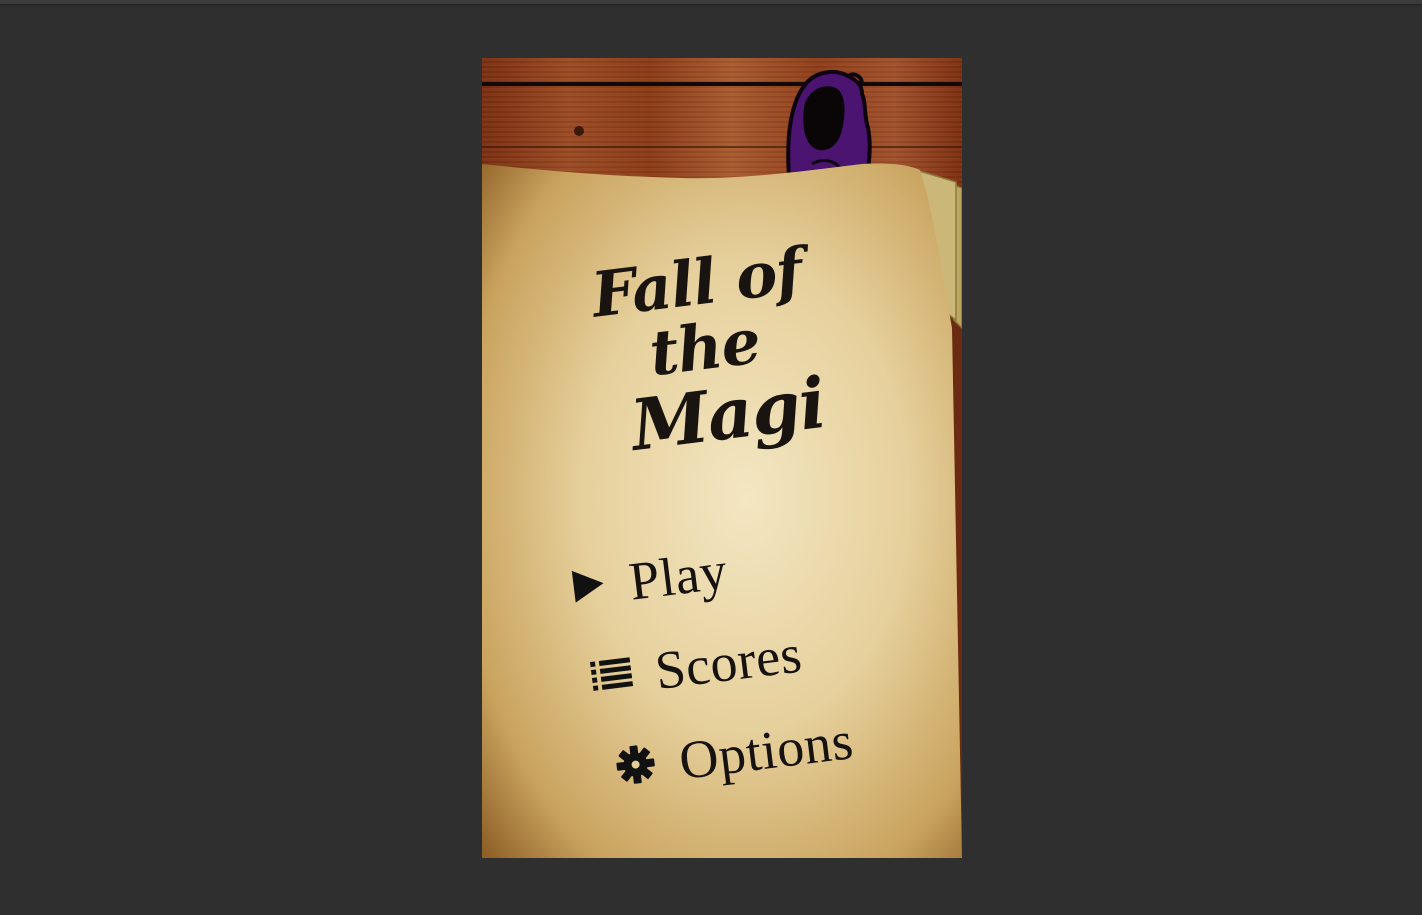 The image size is (1422, 915). Describe the element at coordinates (589, 587) in the screenshot. I see `play-icon` at that location.